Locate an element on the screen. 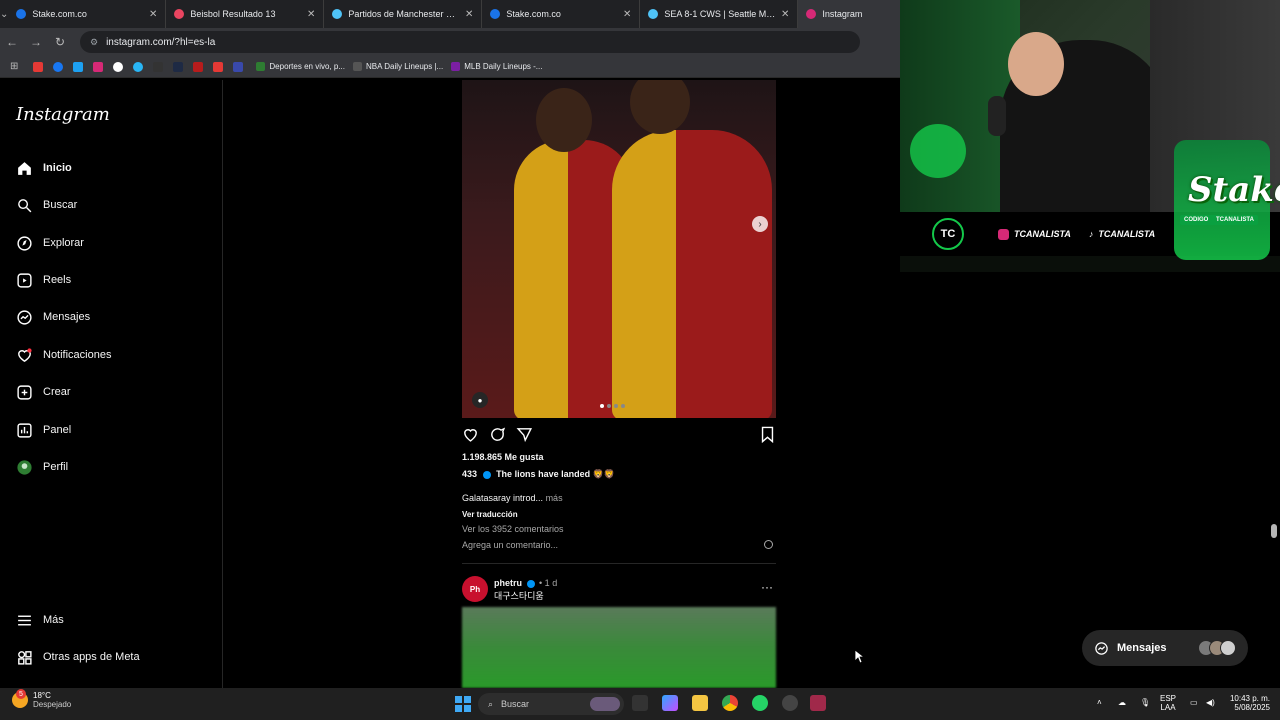 This screenshot has height=720, width=1280. language-indicator: ESP LAA is located at coordinates (1168, 703).